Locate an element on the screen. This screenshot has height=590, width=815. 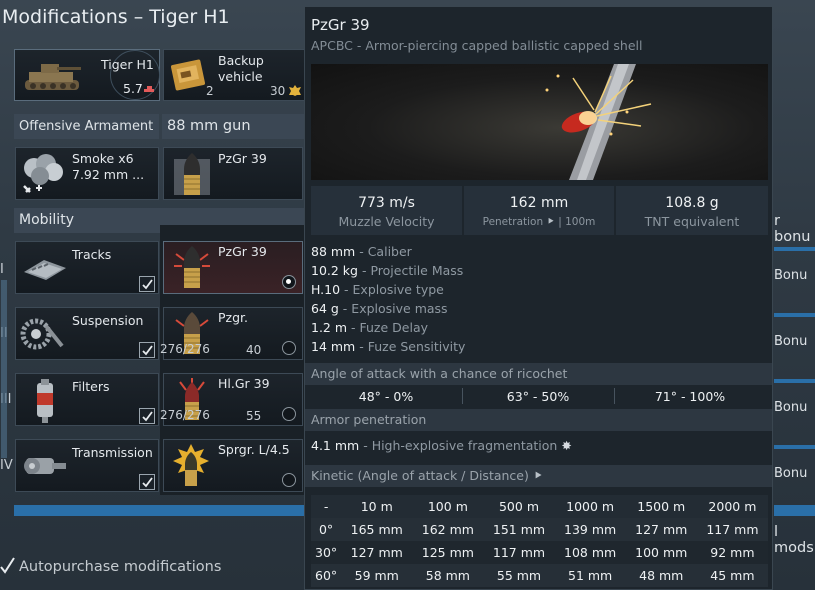
he-shell-icon is located at coordinates (191, 465).